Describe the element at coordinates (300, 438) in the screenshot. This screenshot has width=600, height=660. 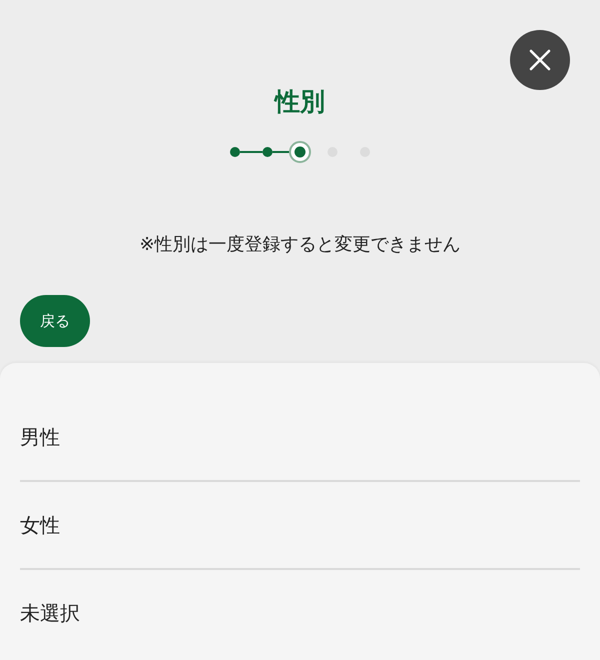
I see `gender-option: 男性` at that location.